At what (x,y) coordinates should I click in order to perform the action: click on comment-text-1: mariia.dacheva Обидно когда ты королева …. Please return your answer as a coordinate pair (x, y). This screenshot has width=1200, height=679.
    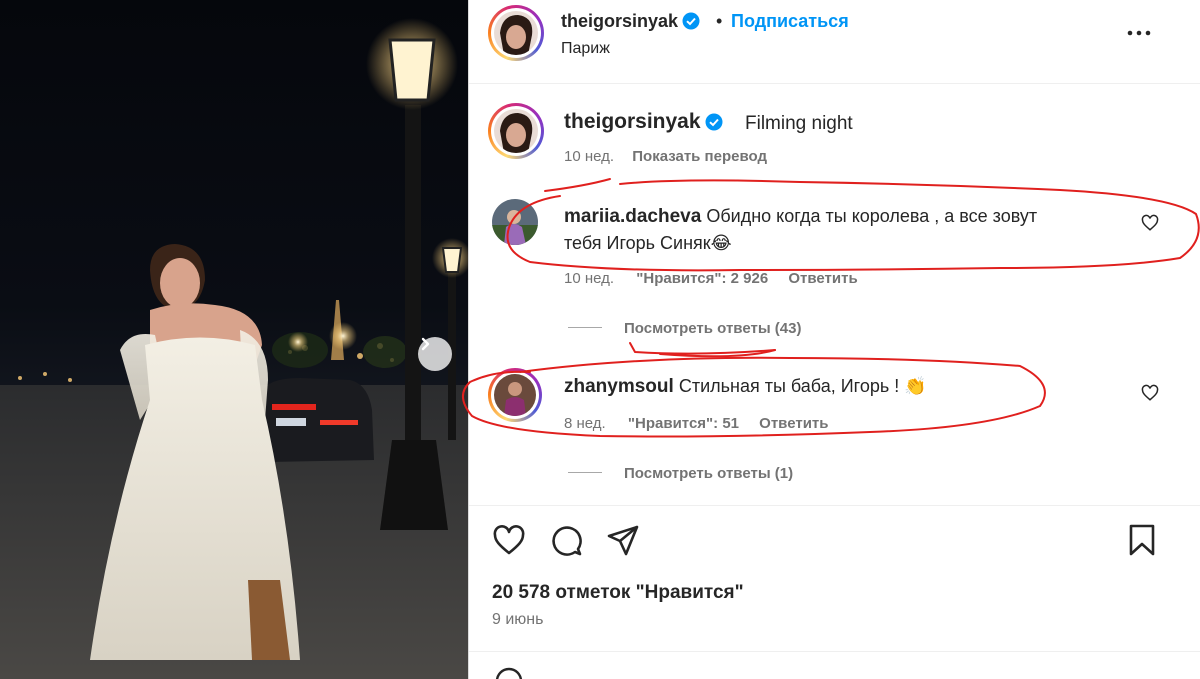
    Looking at the image, I should click on (834, 230).